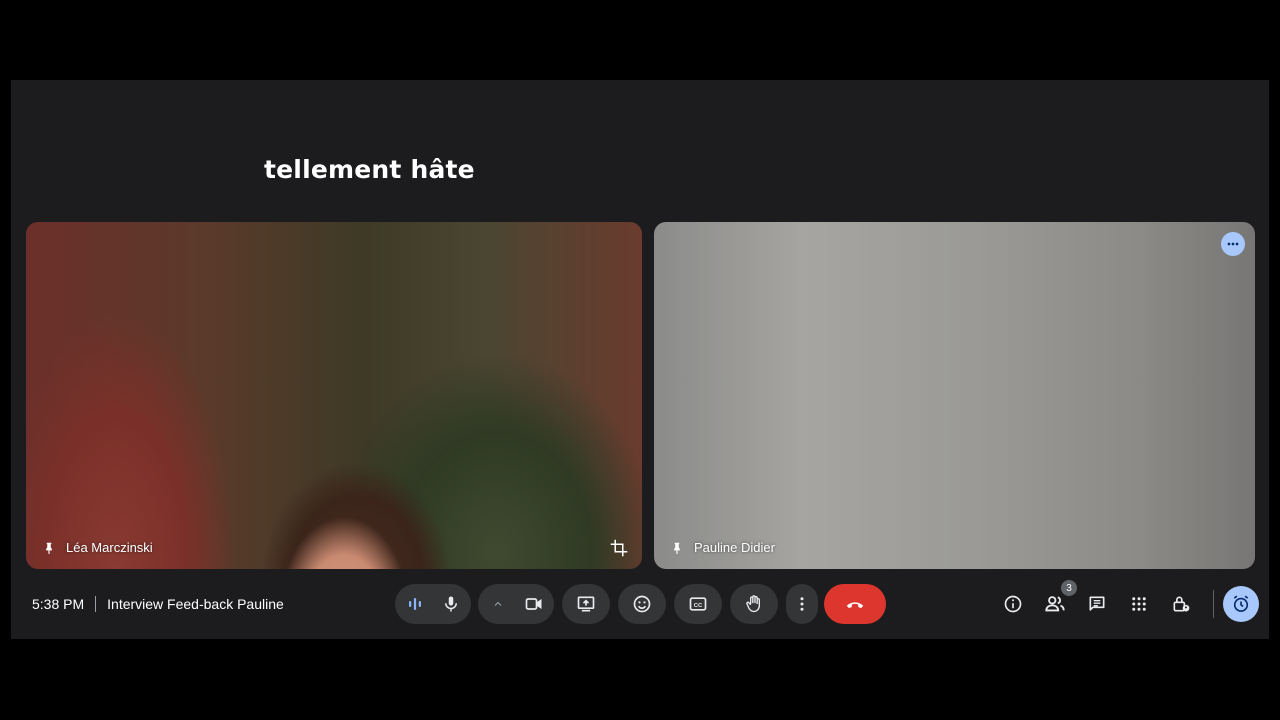  What do you see at coordinates (1241, 604) in the screenshot?
I see `alarm-icon` at bounding box center [1241, 604].